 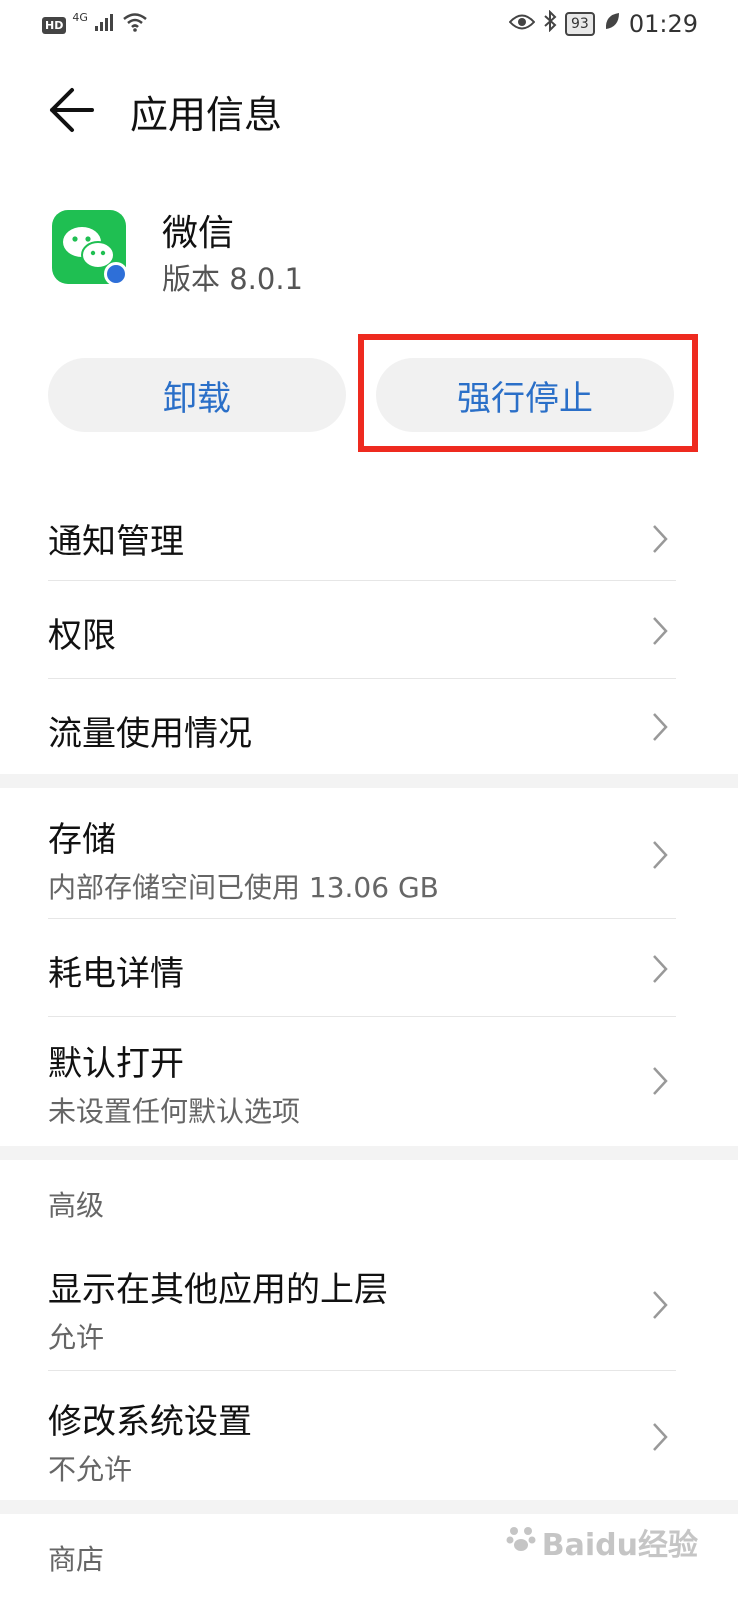 I want to click on item-subtitle: 不允许, so click(x=90, y=1469).